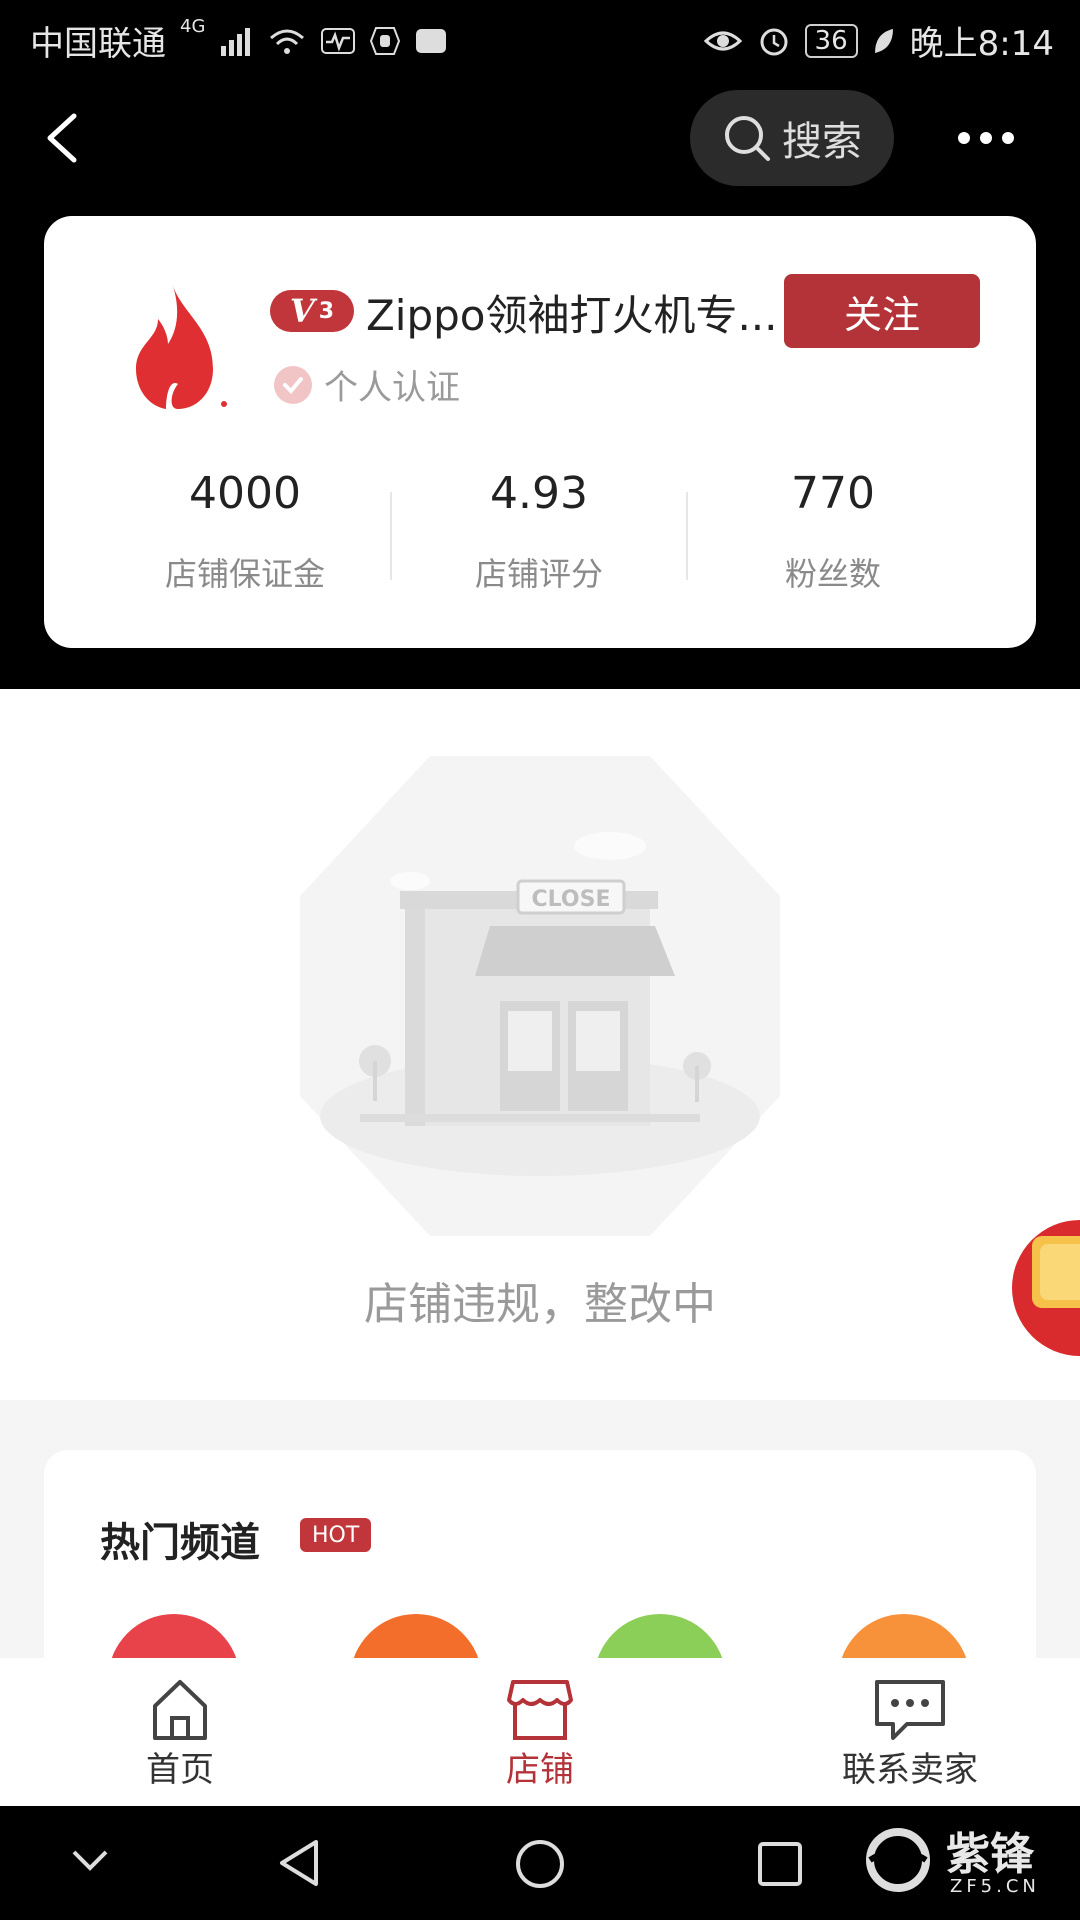 The height and width of the screenshot is (1920, 1080). What do you see at coordinates (910, 1770) in the screenshot?
I see `tab-label: 联系卖家` at bounding box center [910, 1770].